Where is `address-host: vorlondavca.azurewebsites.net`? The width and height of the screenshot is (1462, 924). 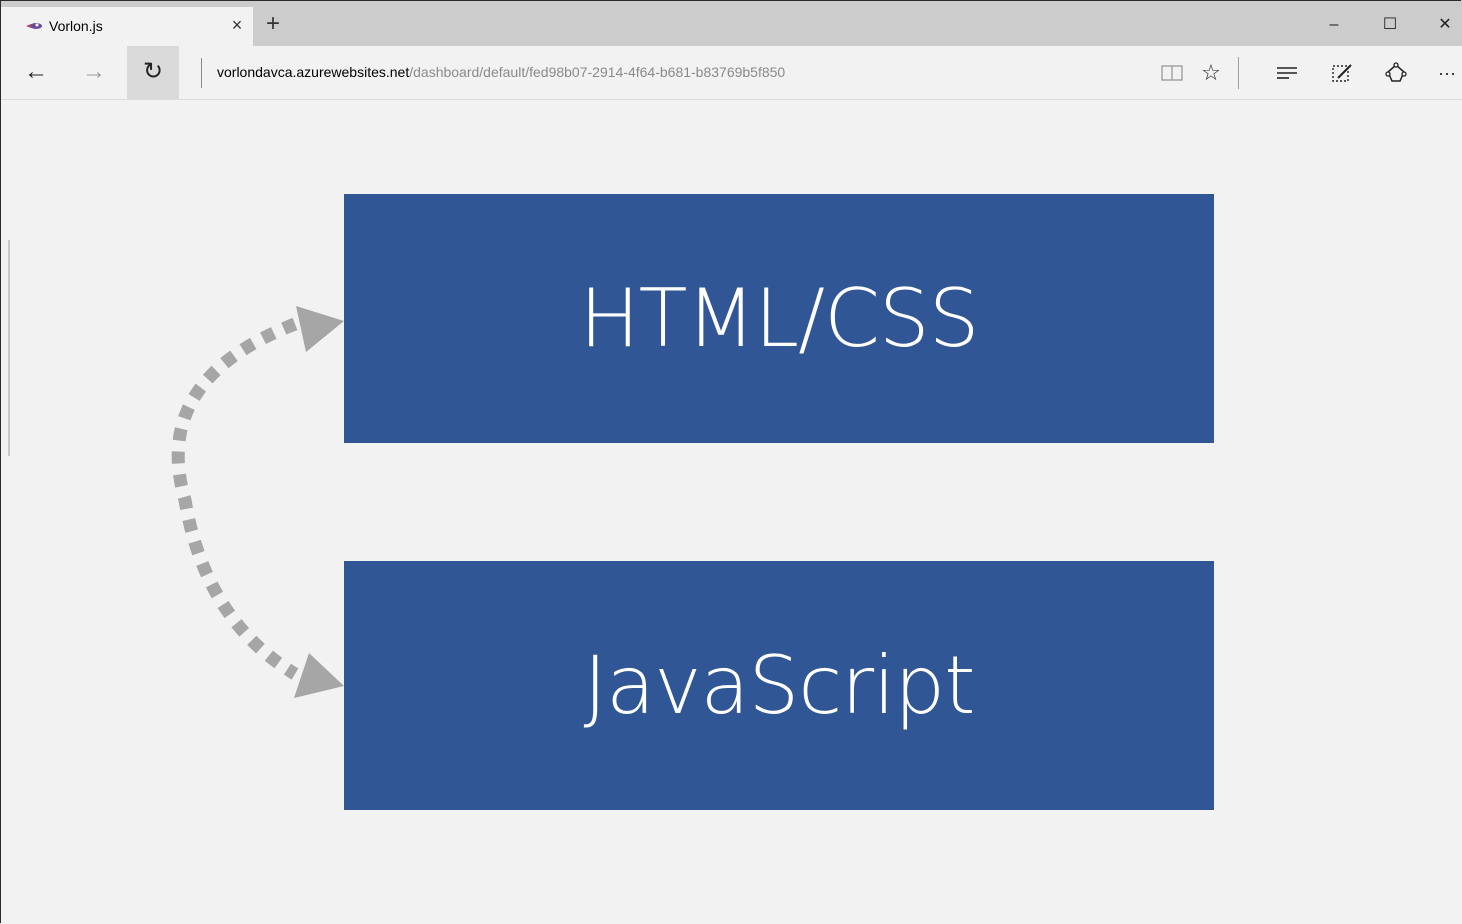 address-host: vorlondavca.azurewebsites.net is located at coordinates (313, 72).